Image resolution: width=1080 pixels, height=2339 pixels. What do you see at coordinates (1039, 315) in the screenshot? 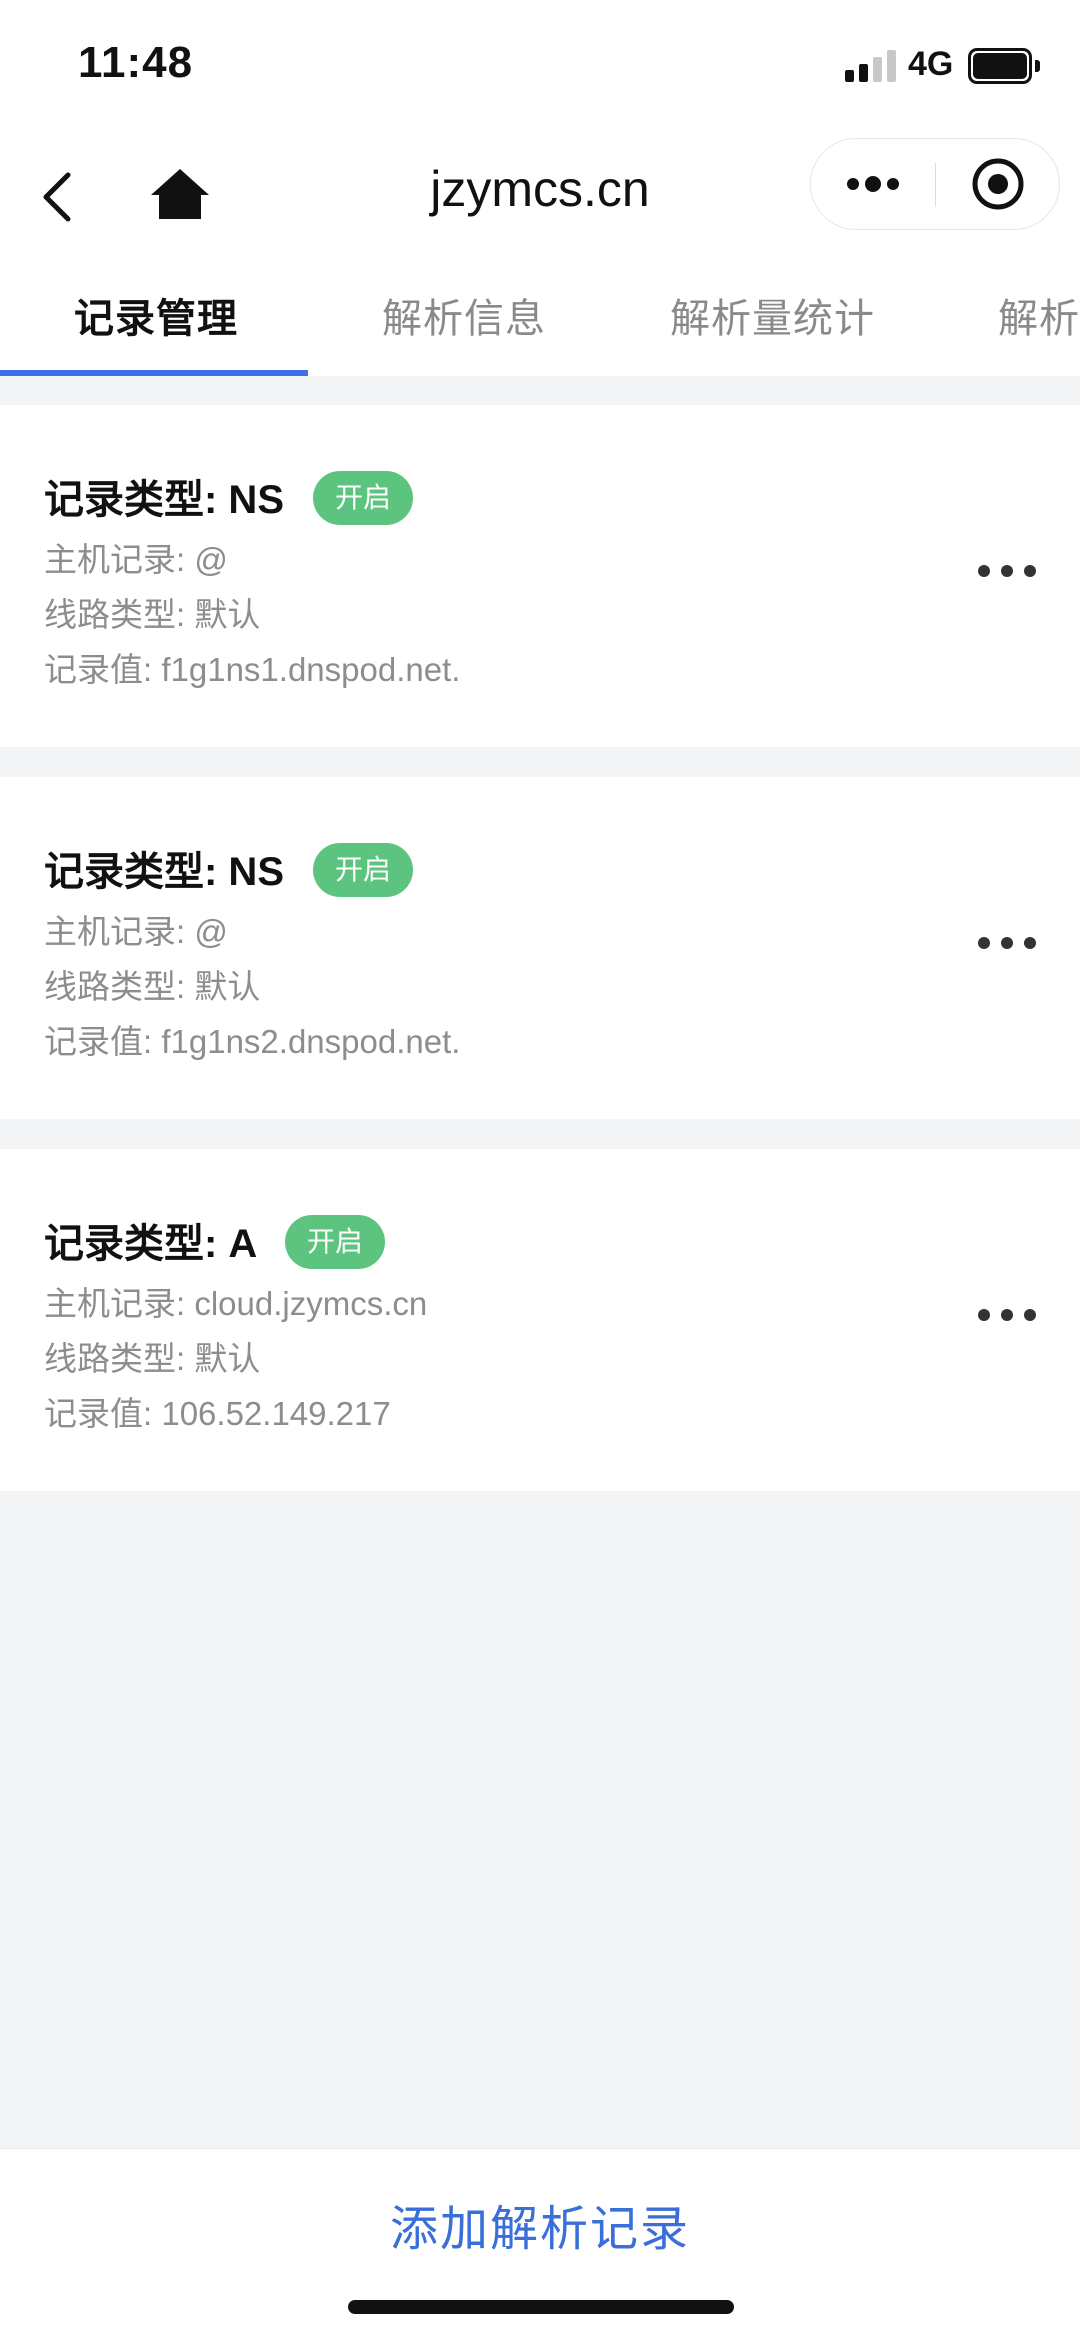
I see `tab-resolution-more: 解析` at bounding box center [1039, 315].